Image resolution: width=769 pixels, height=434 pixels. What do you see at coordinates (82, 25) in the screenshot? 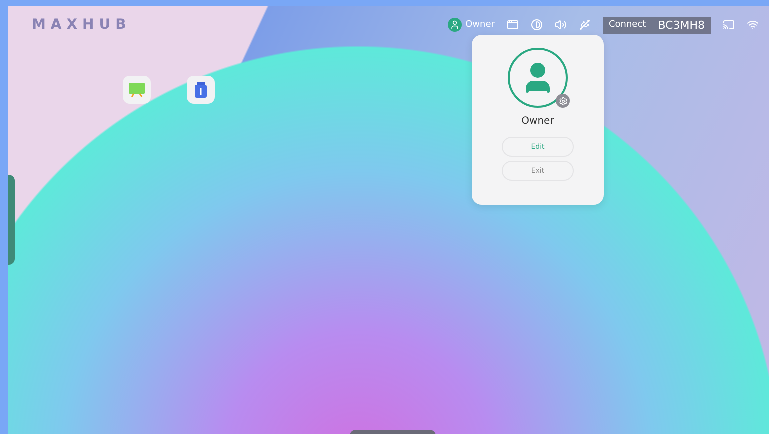
I see `brand-logo: MAXHUB` at bounding box center [82, 25].